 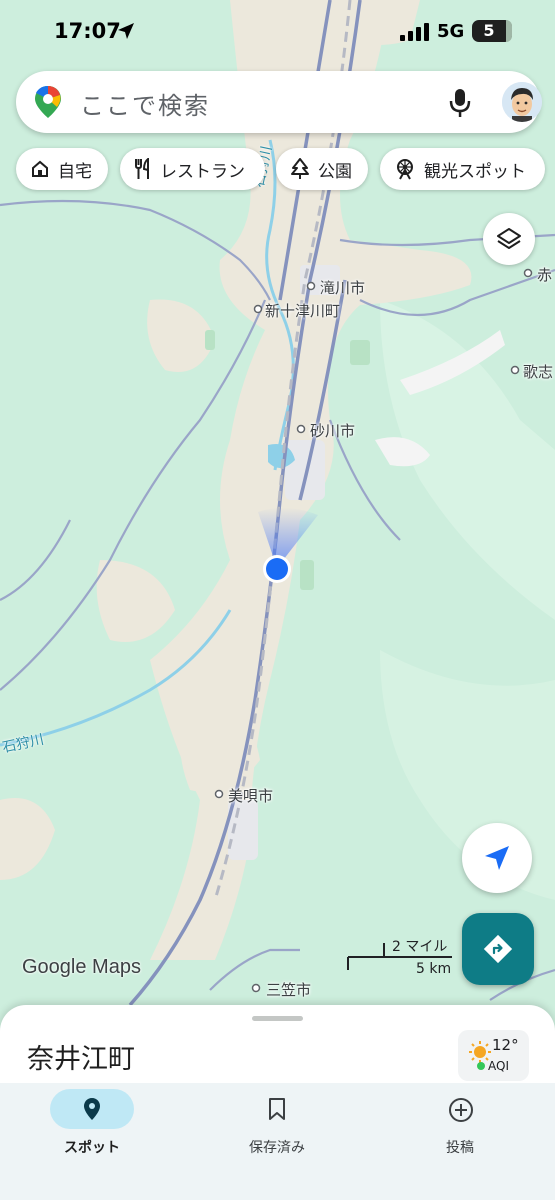 What do you see at coordinates (335, 171) in the screenshot?
I see `chip-parks-label: 公園` at bounding box center [335, 171].